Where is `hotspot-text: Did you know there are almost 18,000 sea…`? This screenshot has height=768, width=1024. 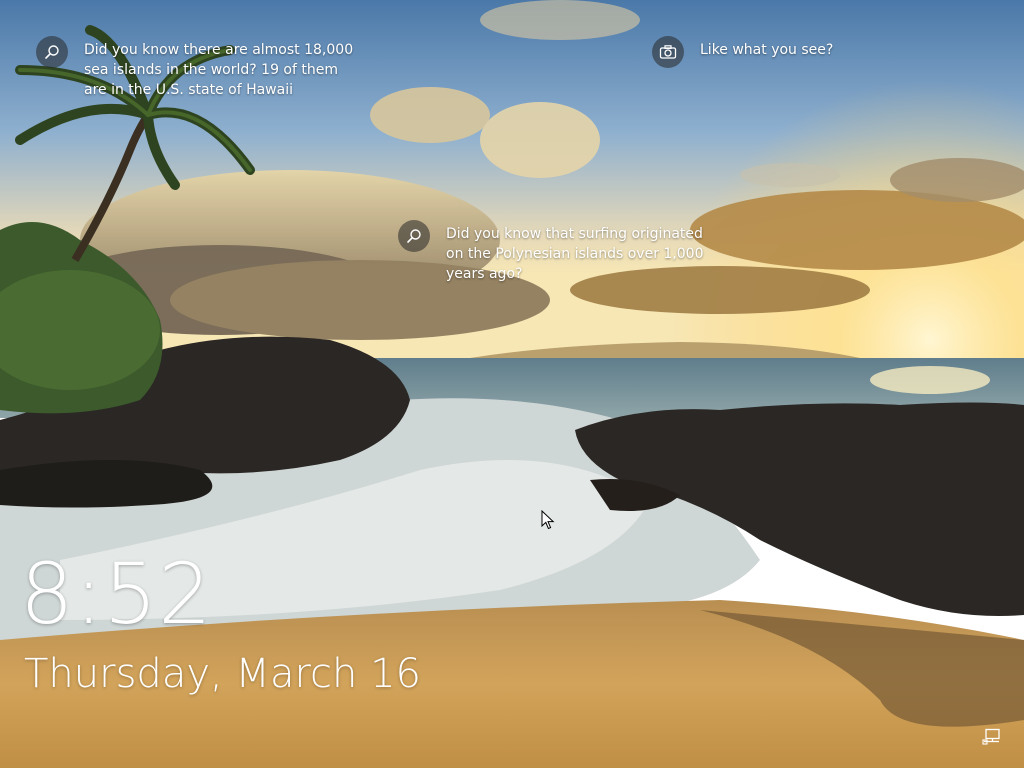
hotspot-text: Did you know there are almost 18,000 sea… is located at coordinates (221, 70).